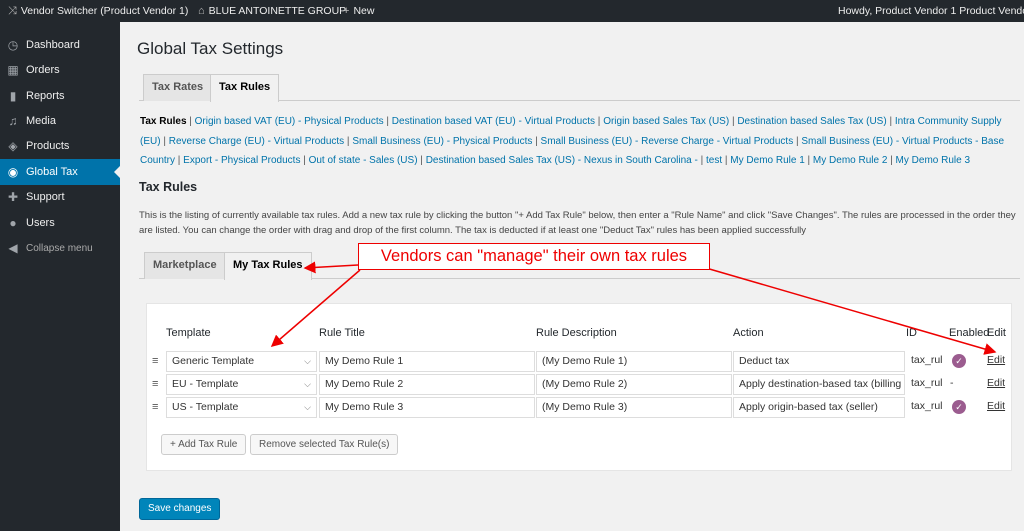 The image size is (1024, 531). What do you see at coordinates (13, 197) in the screenshot?
I see `support-icon: ✚` at bounding box center [13, 197].